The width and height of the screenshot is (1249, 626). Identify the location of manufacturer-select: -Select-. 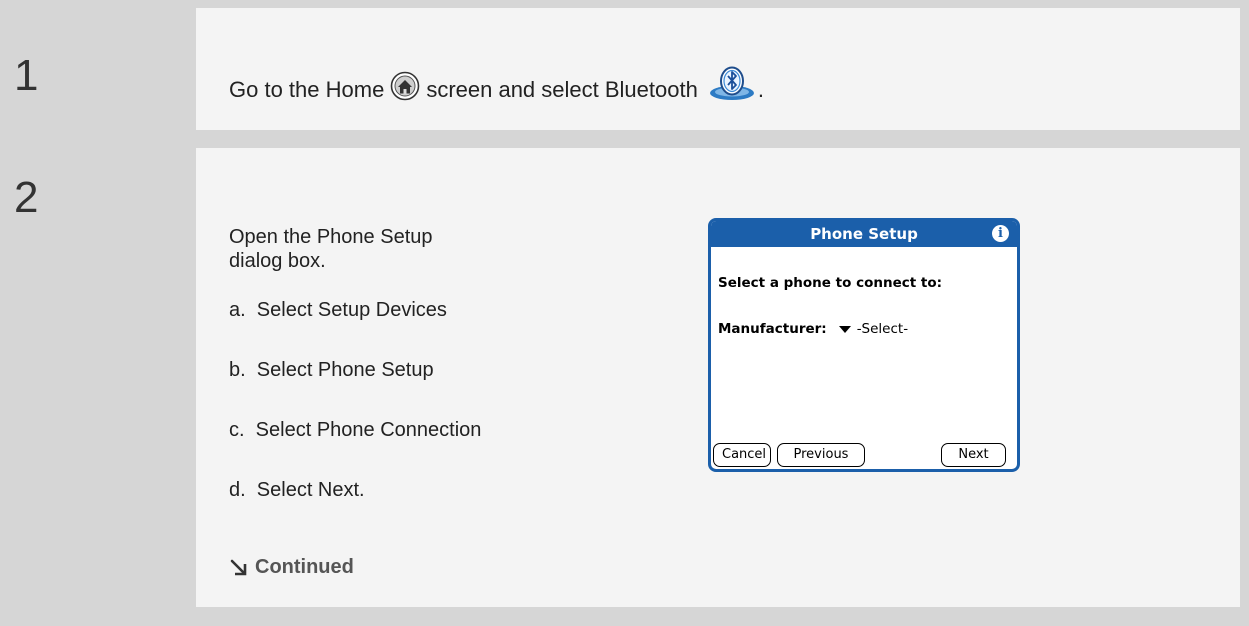
(882, 329).